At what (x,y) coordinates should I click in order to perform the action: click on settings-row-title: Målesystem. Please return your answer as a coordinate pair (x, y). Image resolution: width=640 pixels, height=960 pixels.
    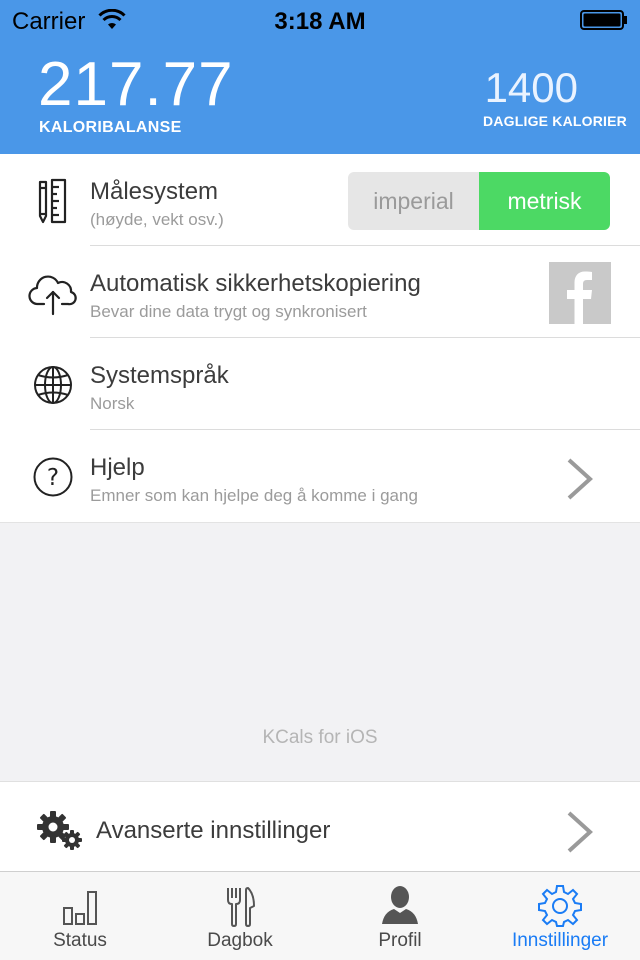
    Looking at the image, I should click on (154, 191).